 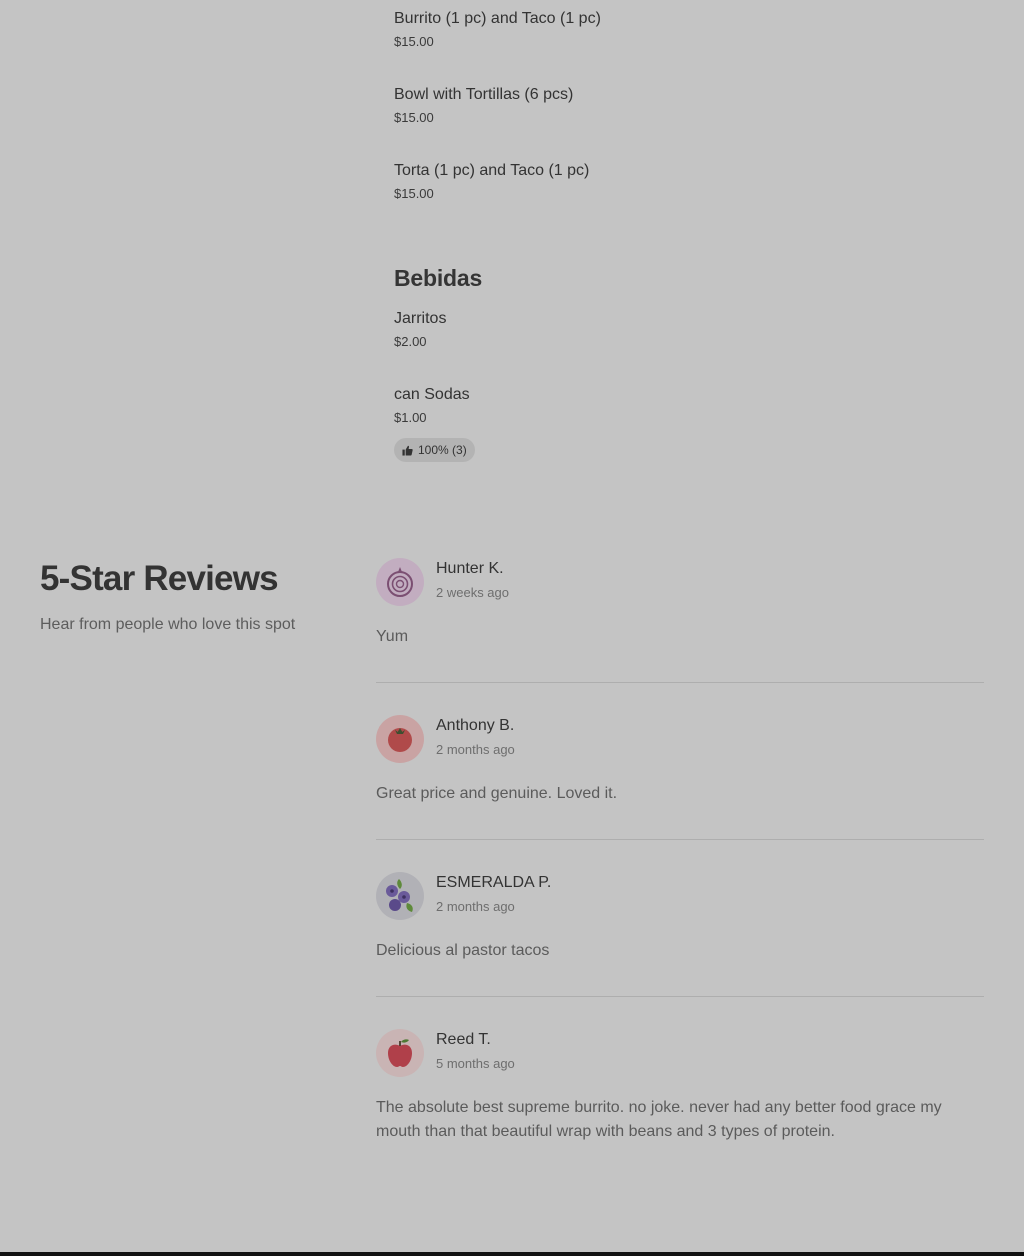 What do you see at coordinates (694, 405) in the screenshot?
I see `menu-item: can Sodas $1.00` at bounding box center [694, 405].